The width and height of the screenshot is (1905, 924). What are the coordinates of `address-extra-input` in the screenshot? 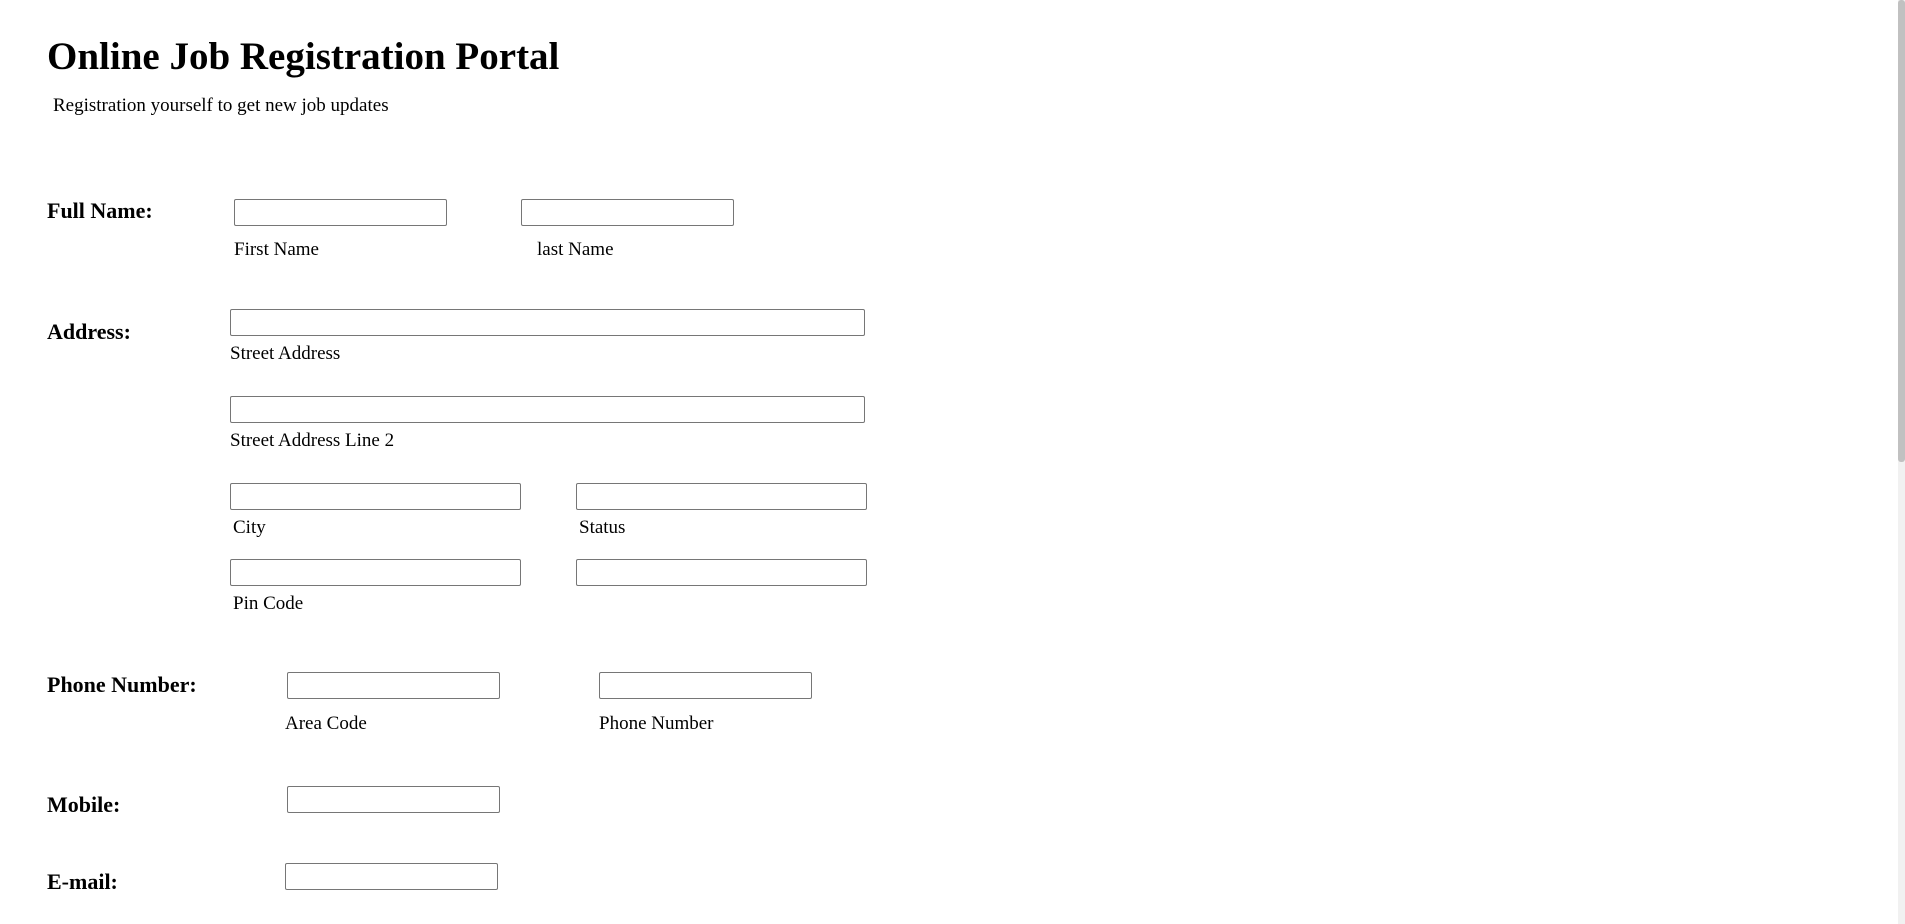 It's located at (721, 572).